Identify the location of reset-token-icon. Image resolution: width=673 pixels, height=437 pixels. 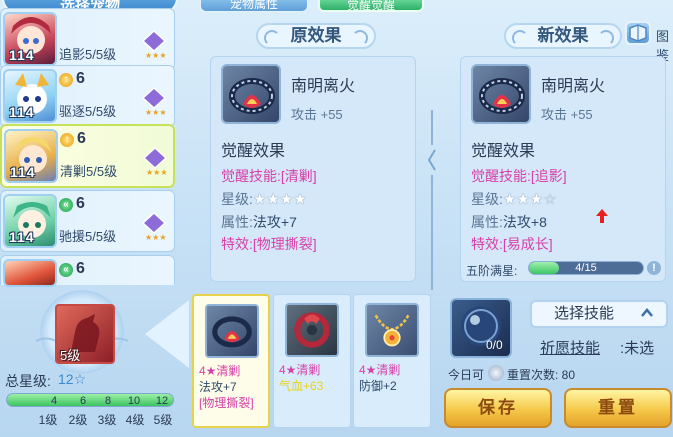
(496, 373).